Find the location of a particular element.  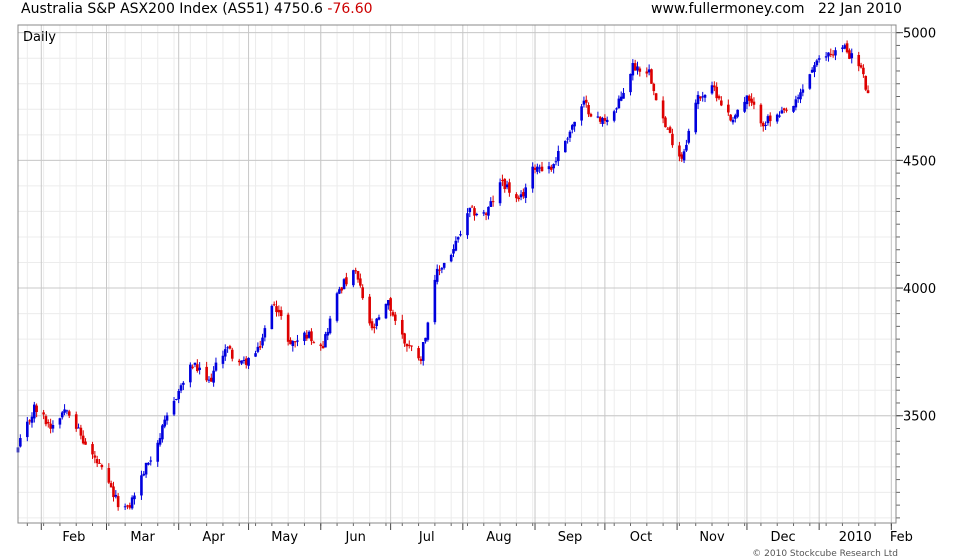

period-label: Daily is located at coordinates (39, 37).